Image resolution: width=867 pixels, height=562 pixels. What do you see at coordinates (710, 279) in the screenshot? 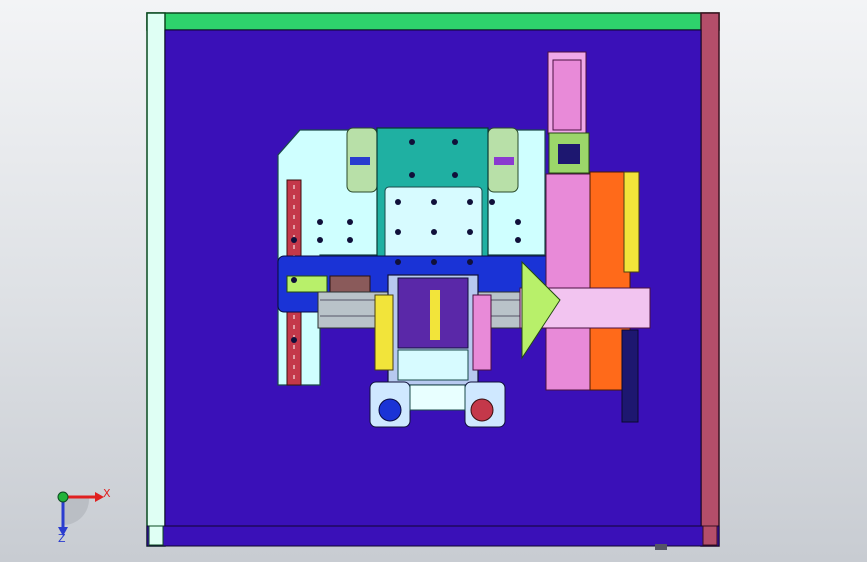
I see `frame-right-rail` at bounding box center [710, 279].